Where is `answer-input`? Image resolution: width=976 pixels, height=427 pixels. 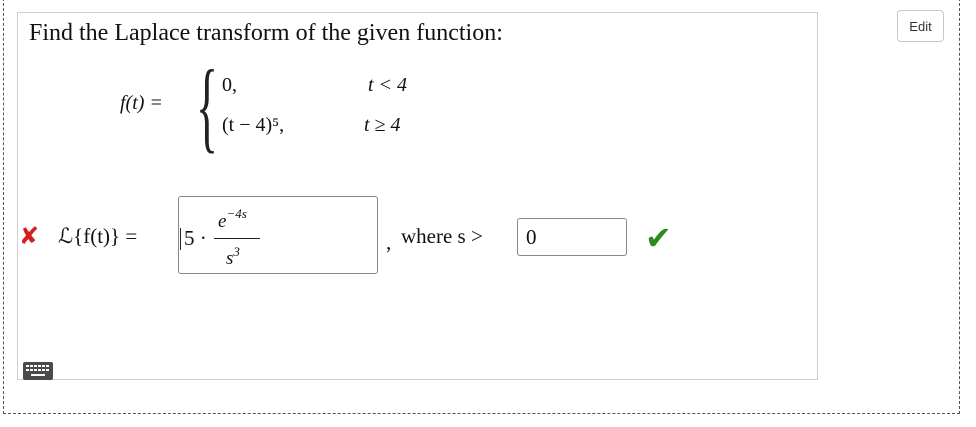 answer-input is located at coordinates (278, 235).